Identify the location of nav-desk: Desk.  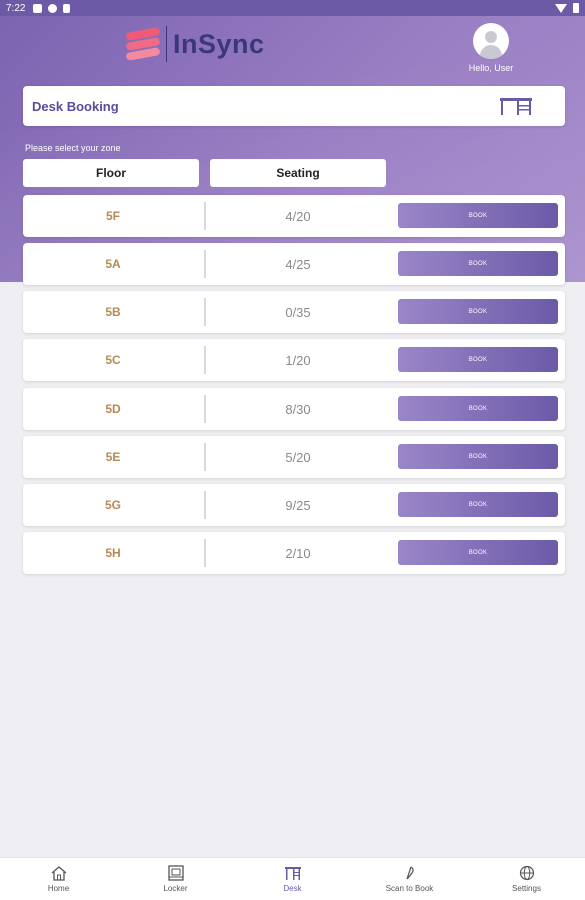
(292, 879).